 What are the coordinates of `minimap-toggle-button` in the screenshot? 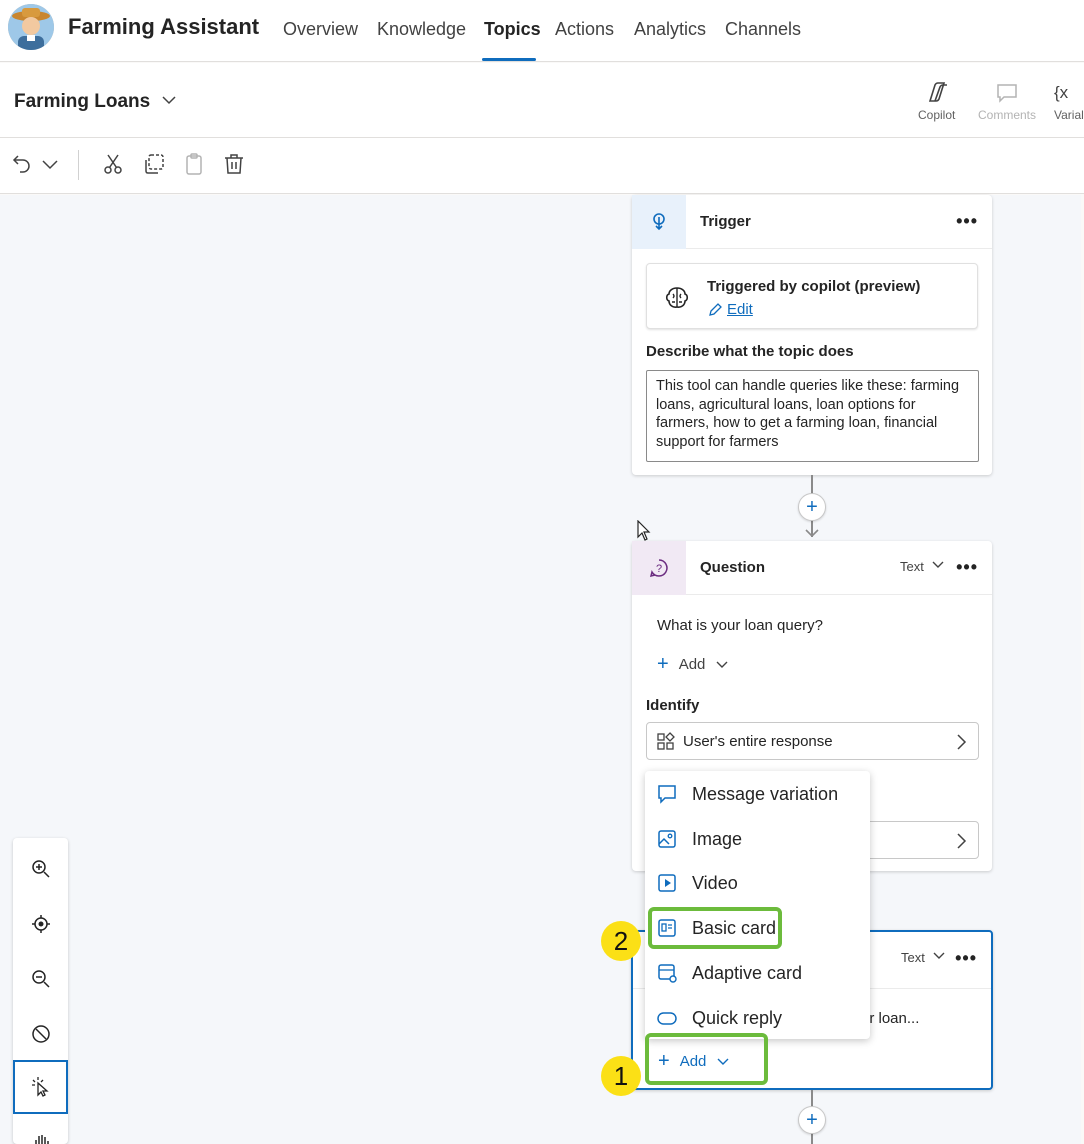 It's located at (40, 1034).